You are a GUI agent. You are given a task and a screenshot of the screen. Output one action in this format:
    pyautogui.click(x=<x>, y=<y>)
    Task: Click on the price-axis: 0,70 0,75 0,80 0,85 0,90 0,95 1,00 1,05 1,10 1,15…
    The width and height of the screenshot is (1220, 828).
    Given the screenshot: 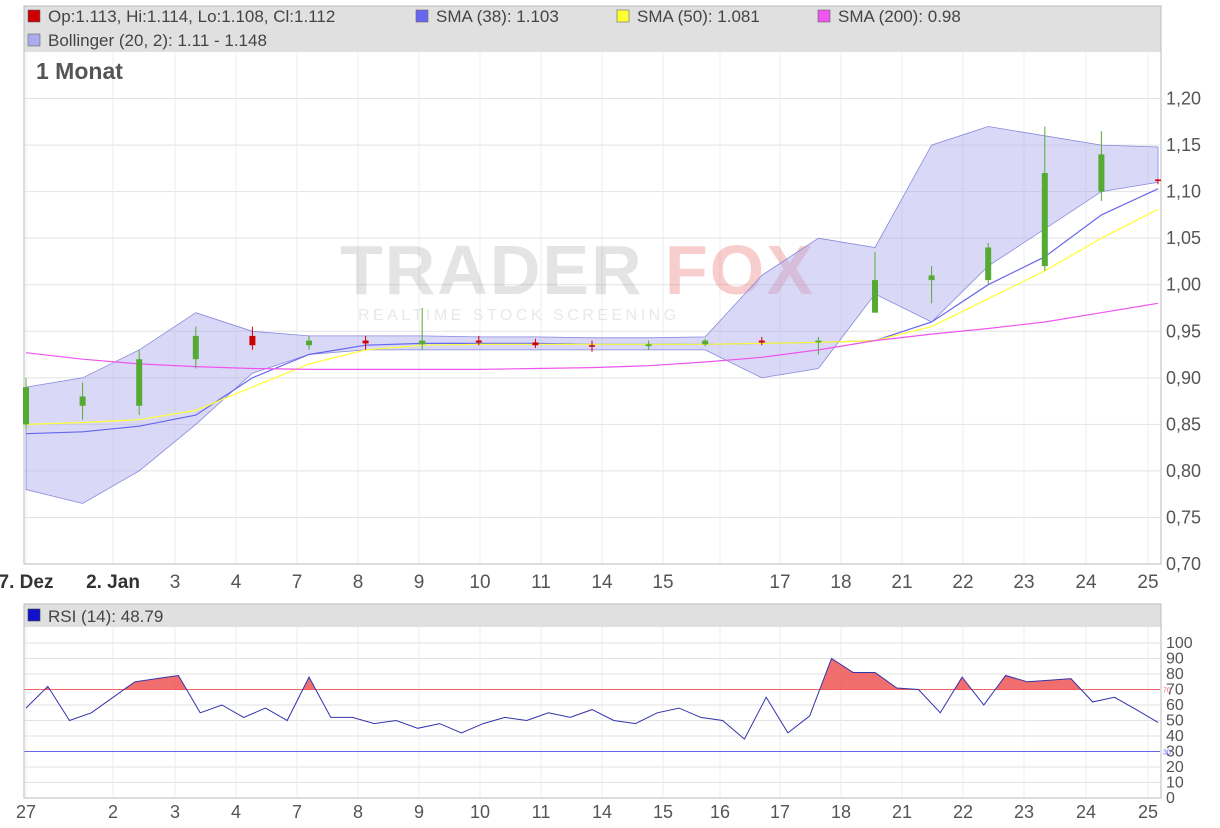 What is the action you would take?
    pyautogui.click(x=1183, y=331)
    